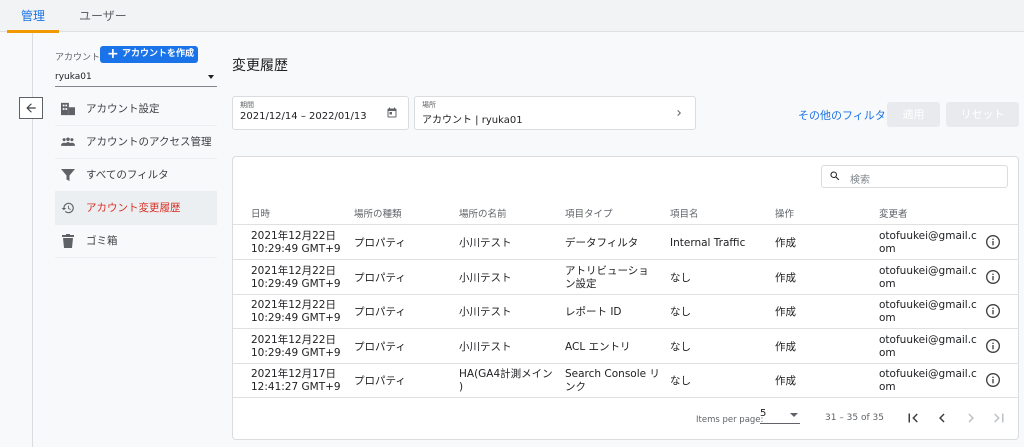 This screenshot has width=1024, height=447. Describe the element at coordinates (763, 413) in the screenshot. I see `items-per-page-value: 5` at that location.